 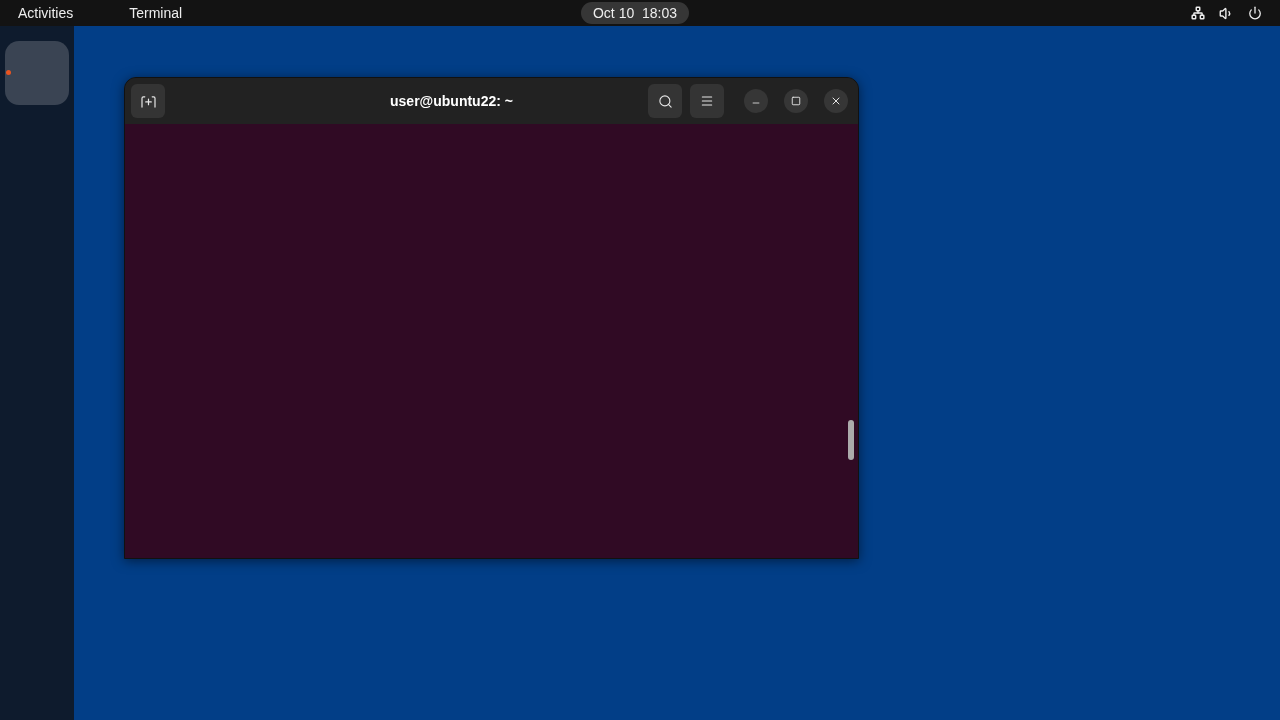 I want to click on close-button, so click(x=836, y=101).